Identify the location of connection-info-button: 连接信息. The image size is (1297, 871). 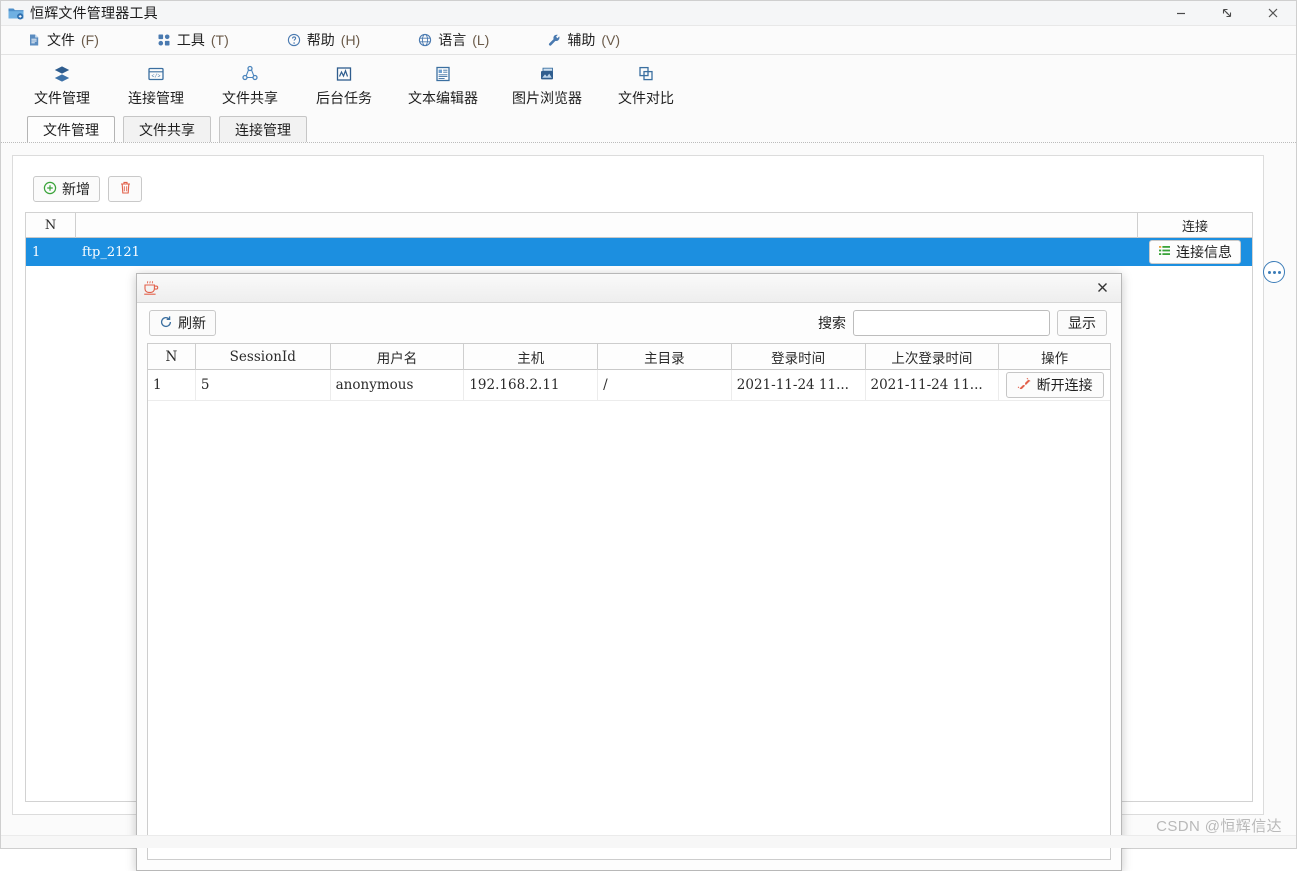
(1195, 252).